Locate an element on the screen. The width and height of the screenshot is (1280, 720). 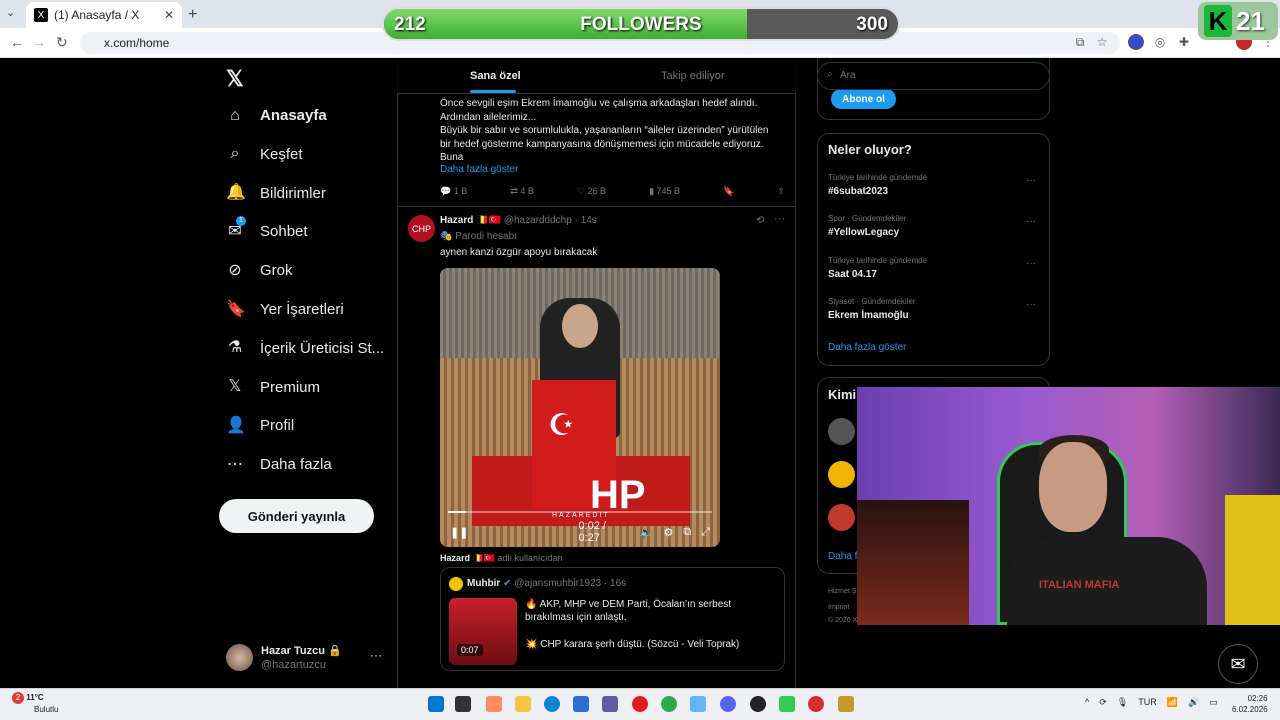
nav-item: ⌕ Keşfet is located at coordinates (264, 154).